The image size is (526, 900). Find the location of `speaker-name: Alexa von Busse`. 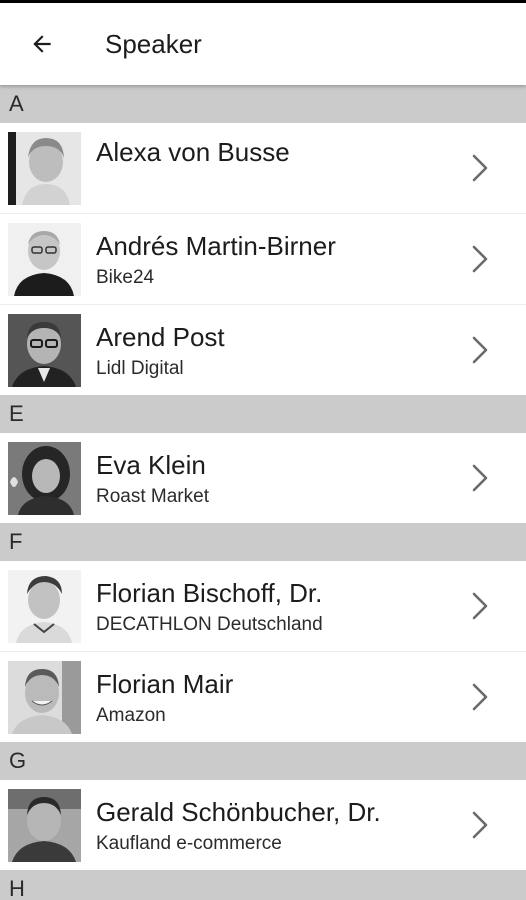

speaker-name: Alexa von Busse is located at coordinates (193, 152).